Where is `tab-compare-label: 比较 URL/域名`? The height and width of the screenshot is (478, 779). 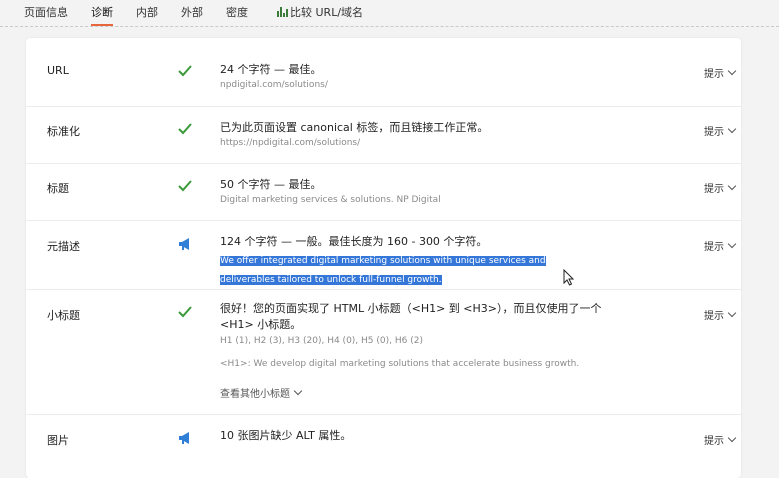
tab-compare-label: 比较 URL/域名 is located at coordinates (327, 12).